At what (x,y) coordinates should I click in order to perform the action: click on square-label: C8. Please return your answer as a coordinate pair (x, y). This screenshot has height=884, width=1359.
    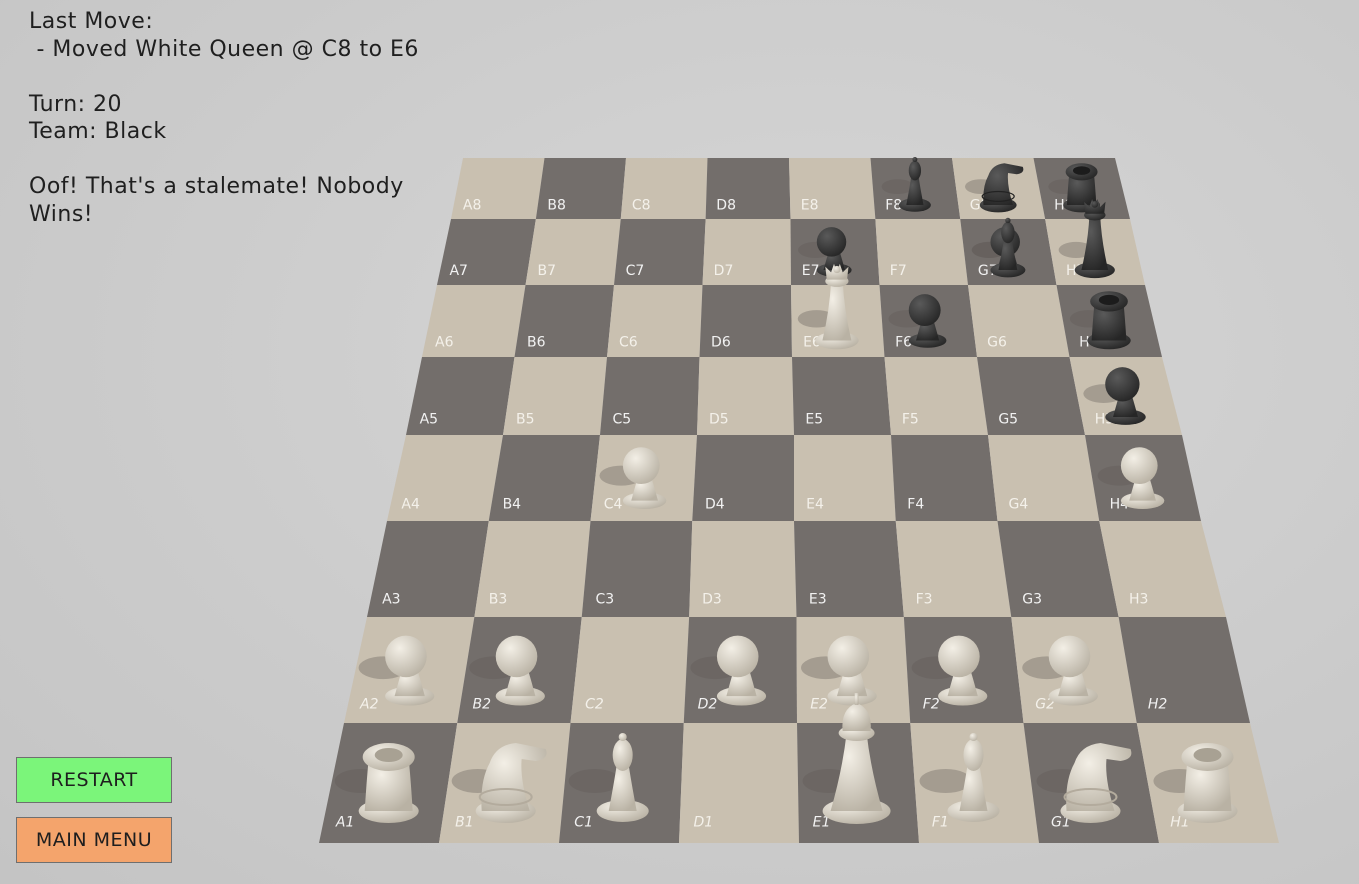
    Looking at the image, I should click on (641, 206).